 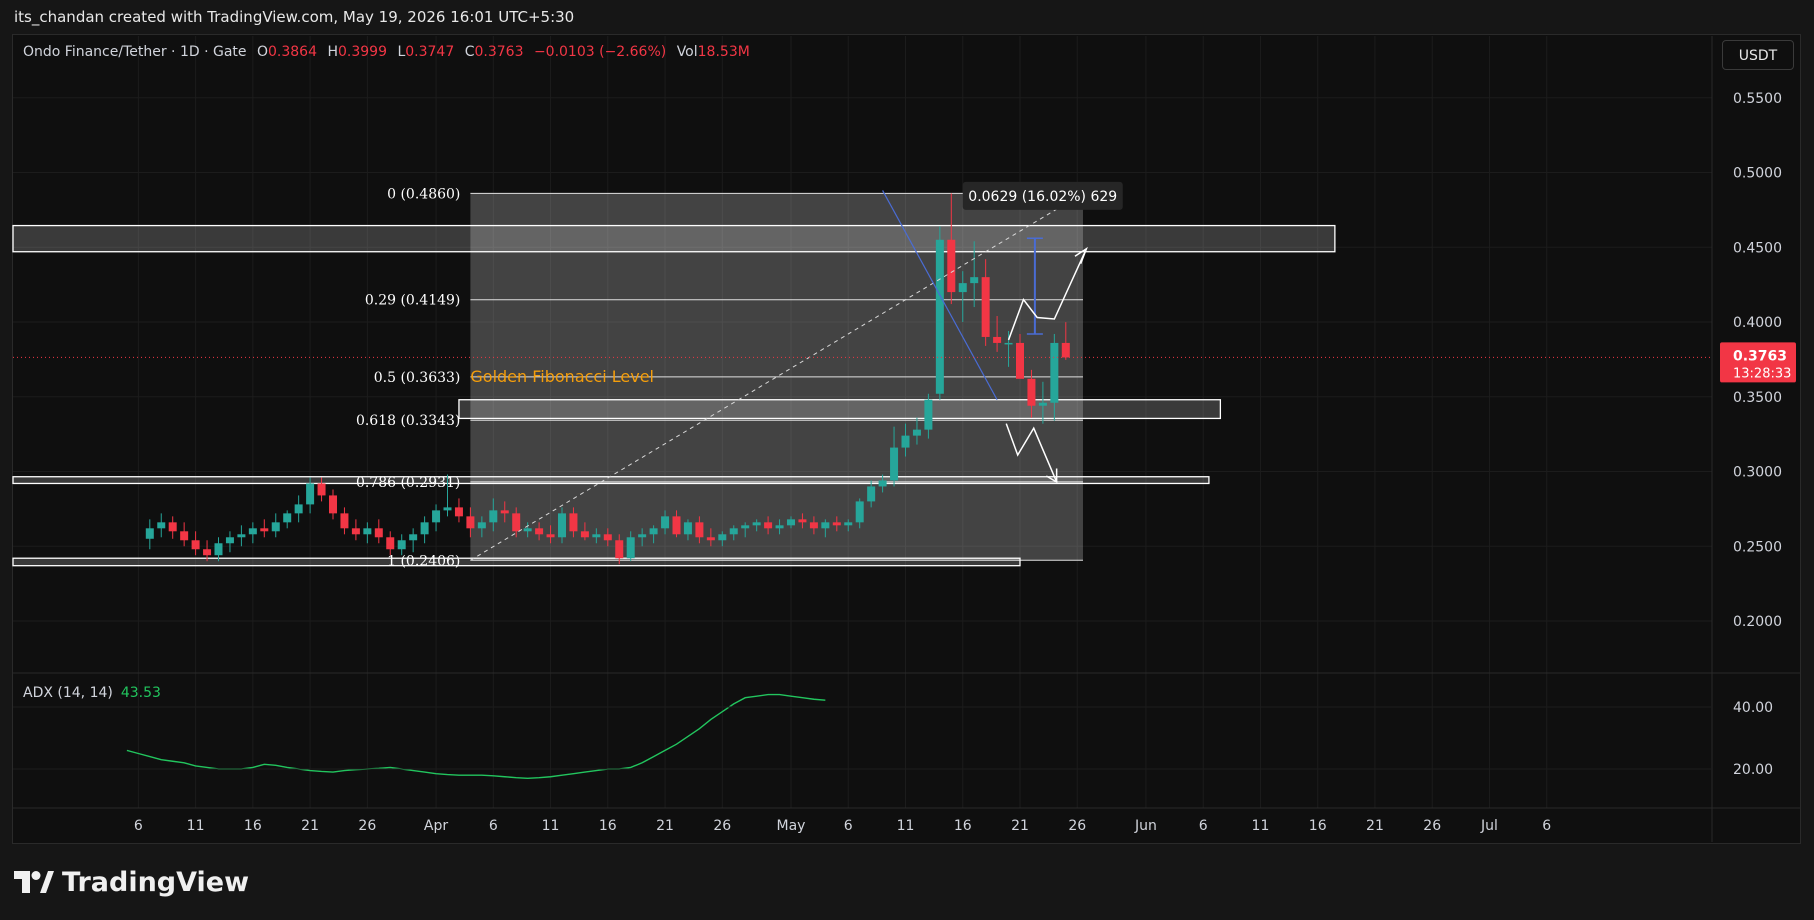 What do you see at coordinates (1757, 99) in the screenshot?
I see `price-axis-label: 0.5500` at bounding box center [1757, 99].